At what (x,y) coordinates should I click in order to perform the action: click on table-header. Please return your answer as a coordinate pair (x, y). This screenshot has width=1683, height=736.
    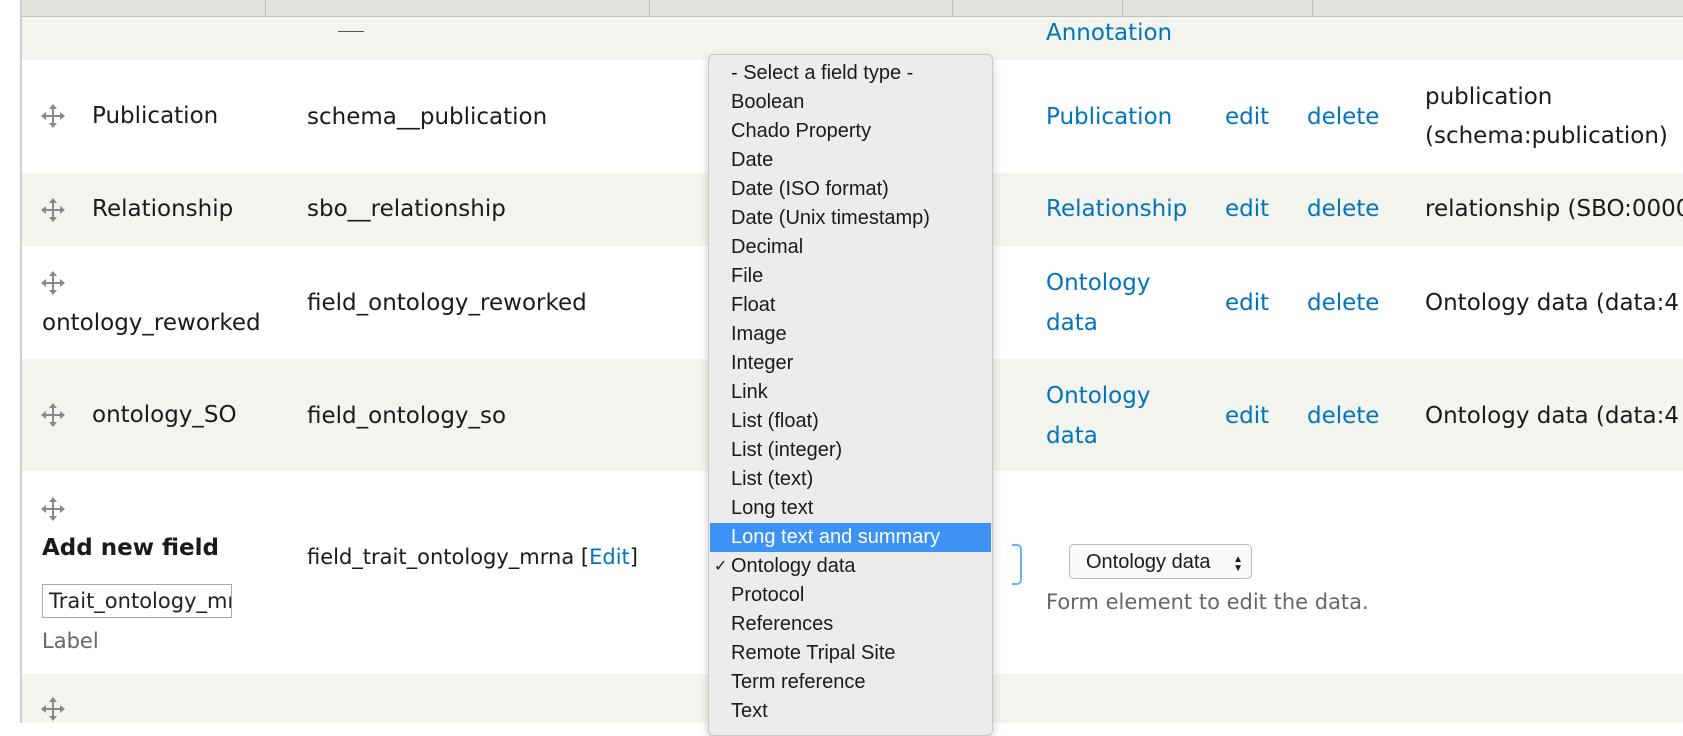
    Looking at the image, I should click on (852, 8).